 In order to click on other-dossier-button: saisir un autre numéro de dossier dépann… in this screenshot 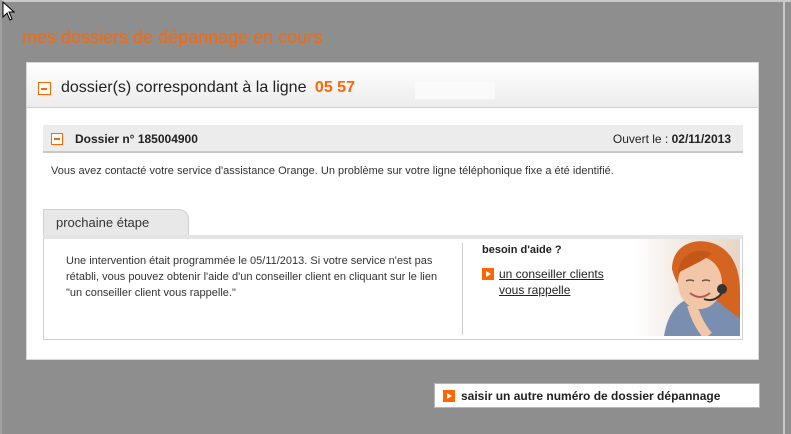, I will do `click(597, 395)`.